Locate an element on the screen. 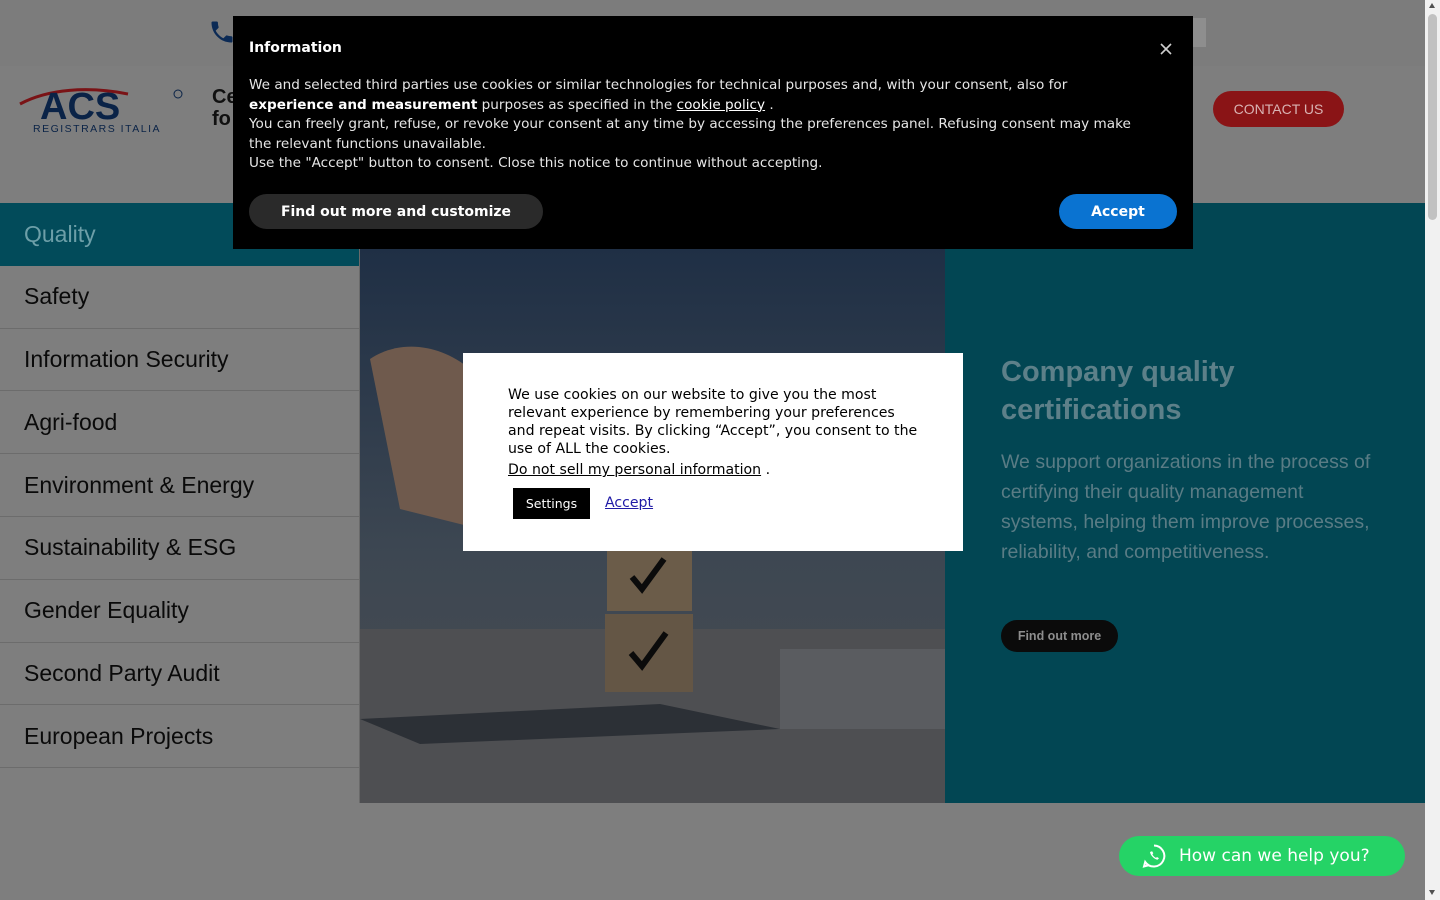 This screenshot has width=1440, height=900. phone-icon is located at coordinates (222, 32).